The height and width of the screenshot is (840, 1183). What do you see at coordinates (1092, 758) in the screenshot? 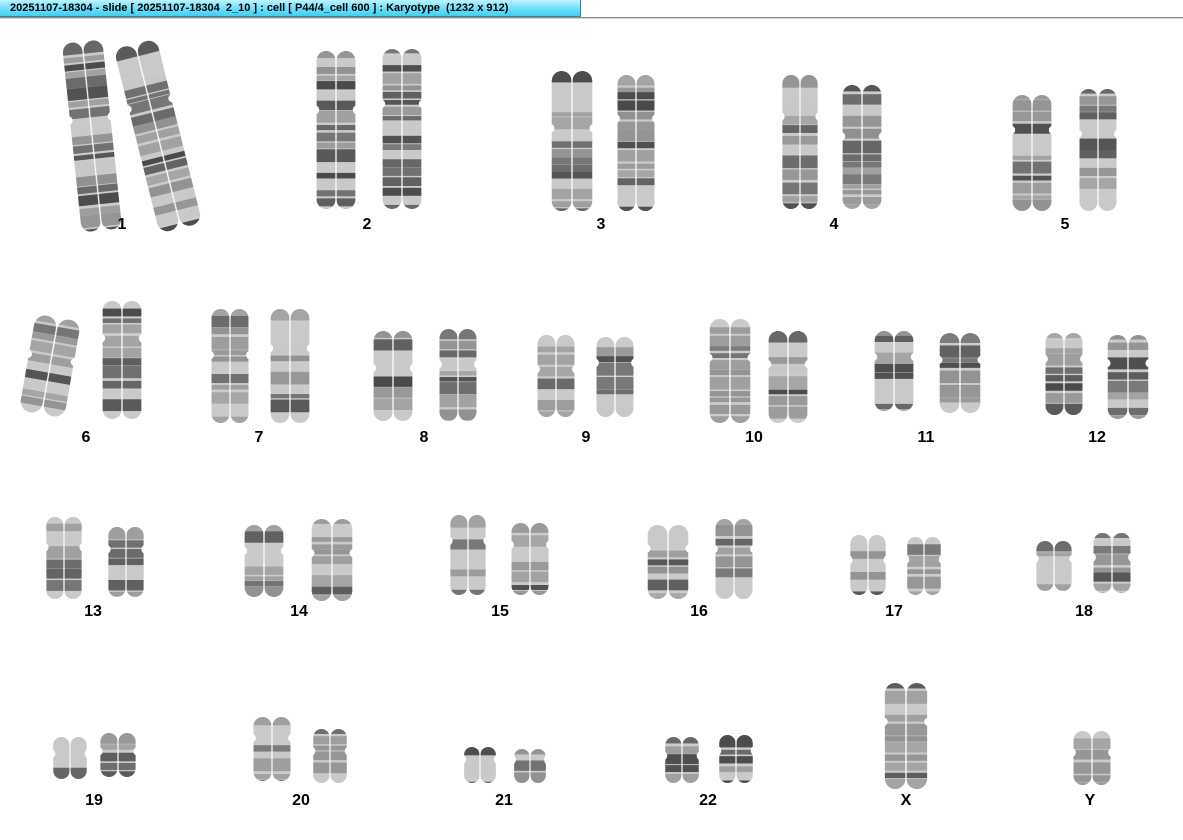
I see `chromatid-pair` at bounding box center [1092, 758].